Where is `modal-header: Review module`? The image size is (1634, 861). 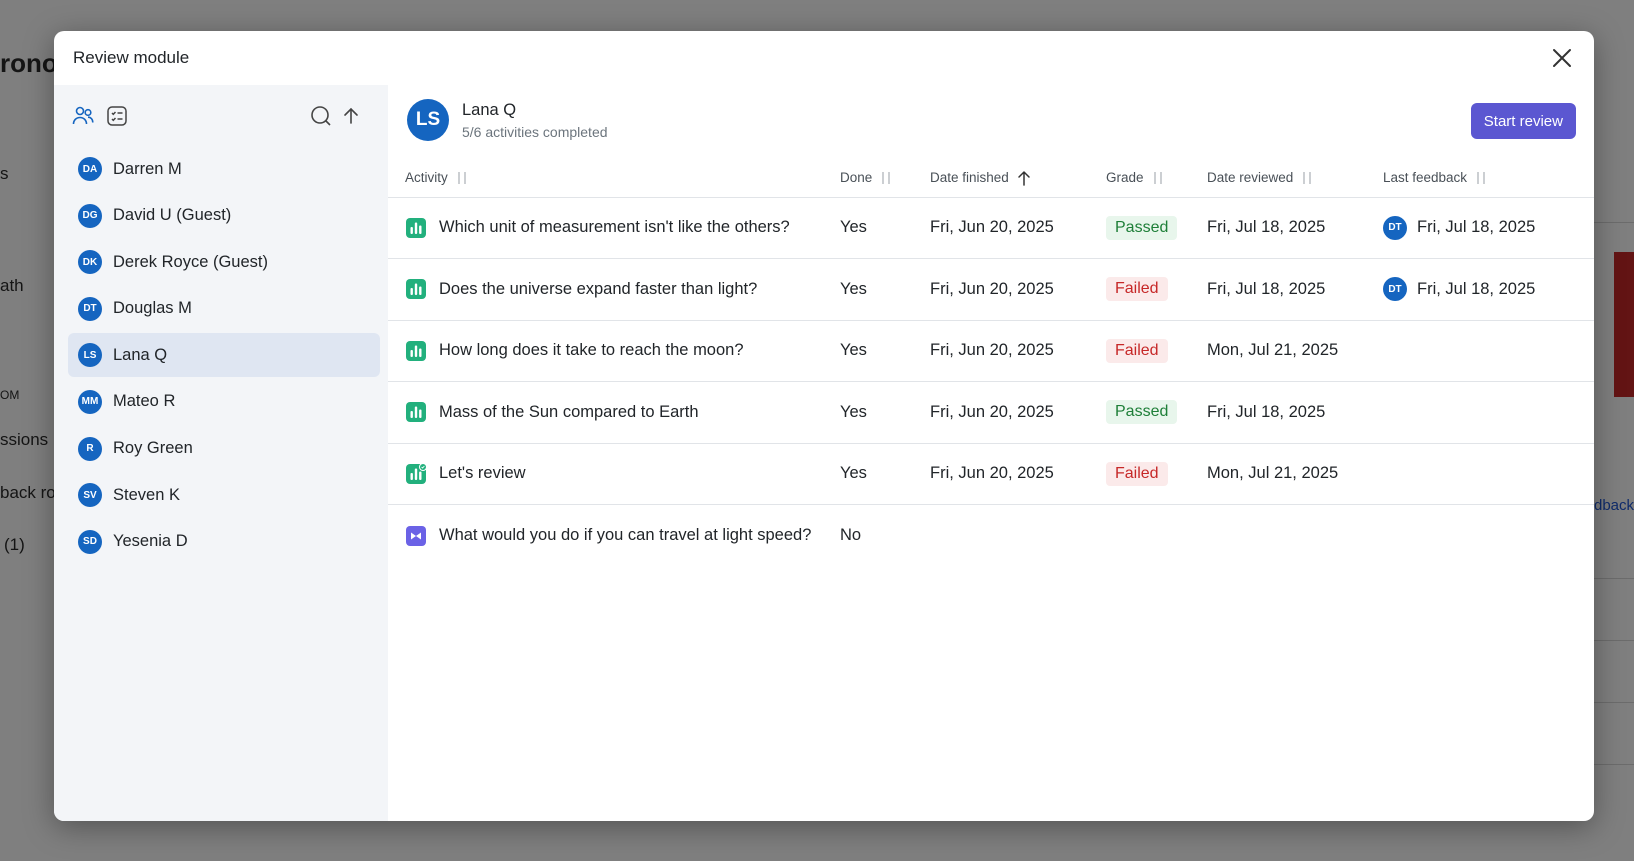 modal-header: Review module is located at coordinates (824, 58).